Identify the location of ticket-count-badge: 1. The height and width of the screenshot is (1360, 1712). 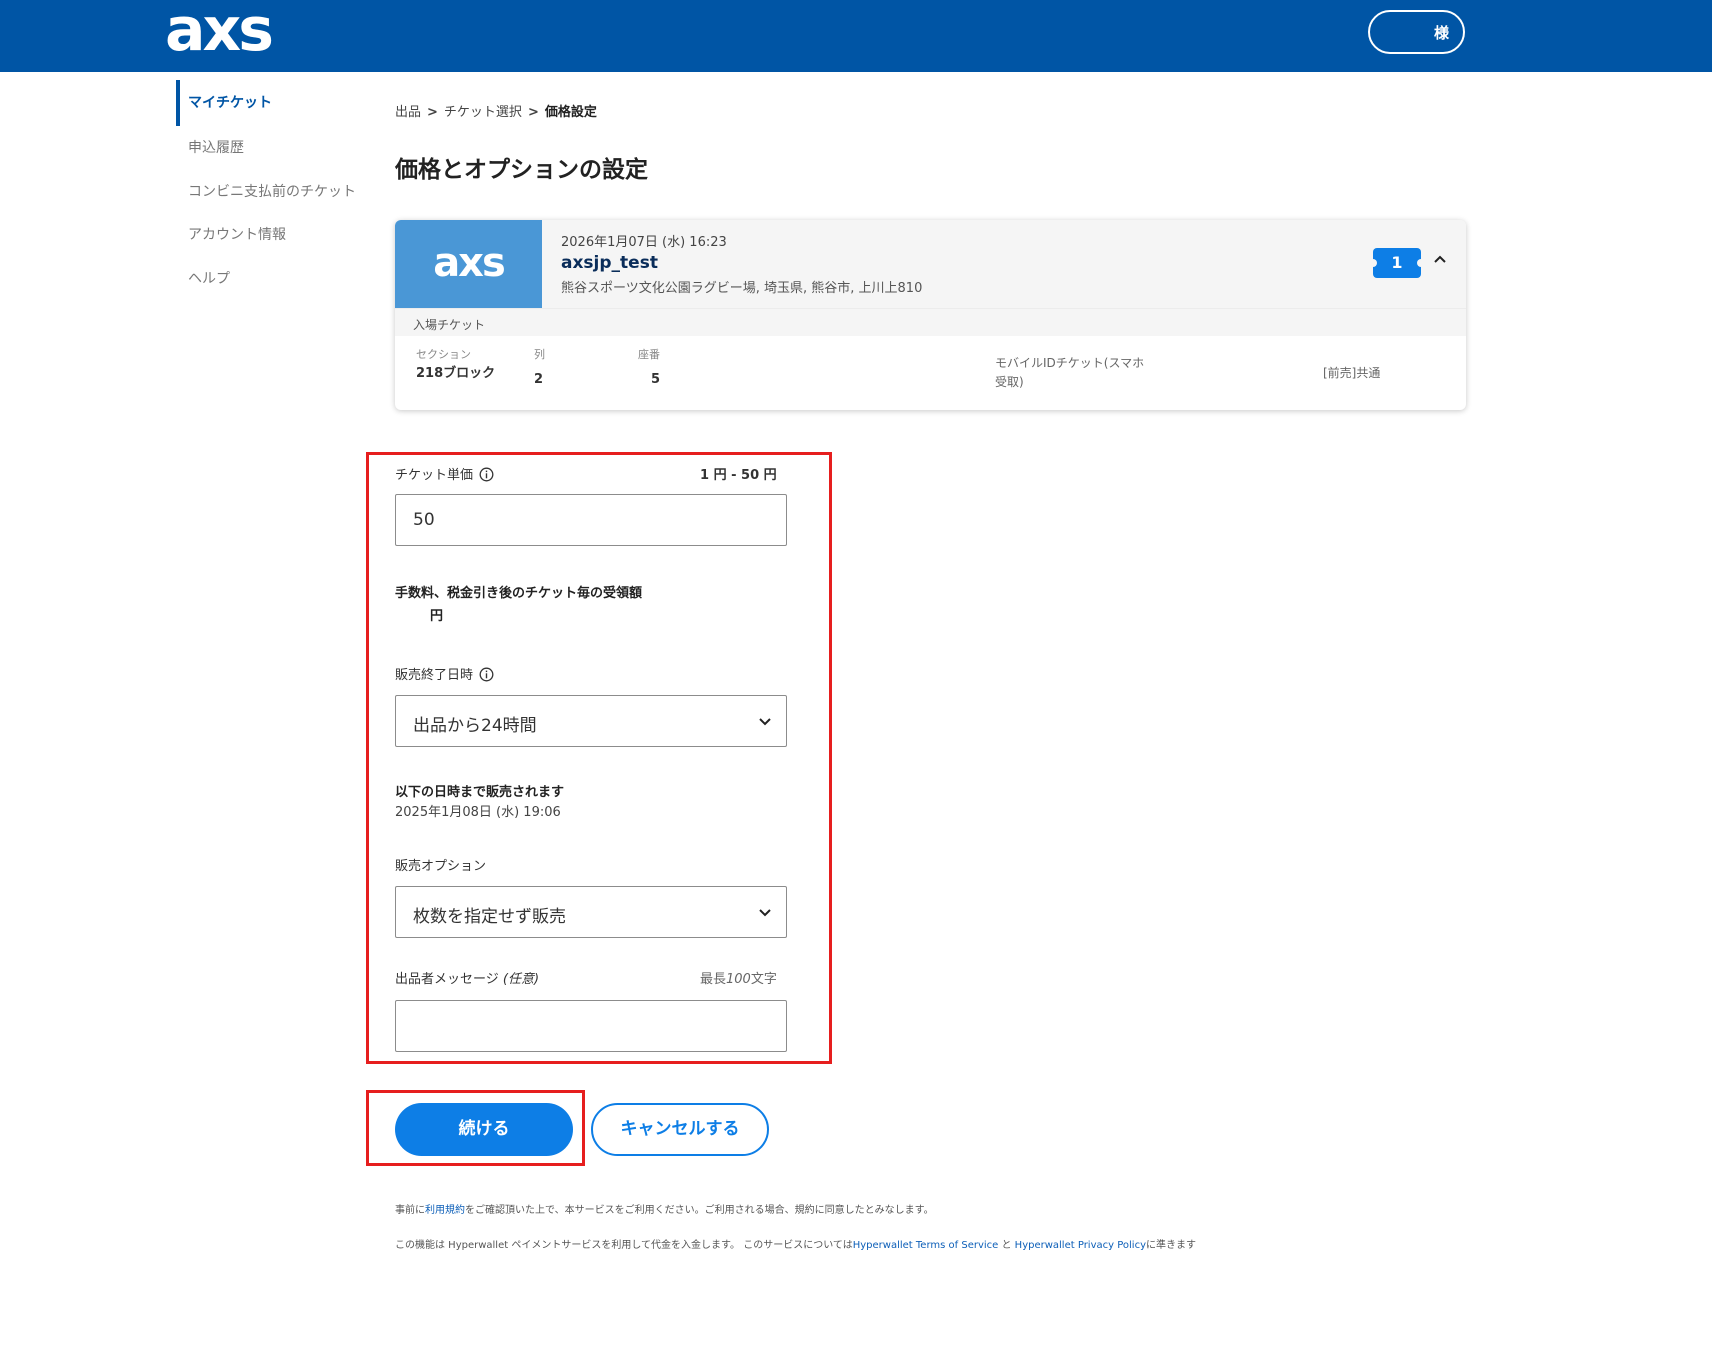
(1397, 263).